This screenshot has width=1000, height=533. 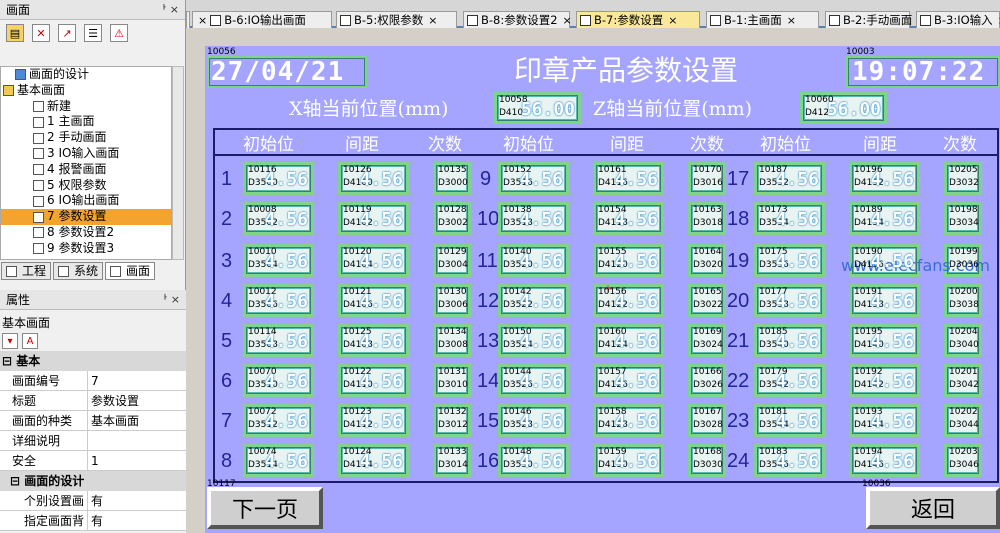 I want to click on param-input-field: 10150 D3524 4.56, so click(x=533, y=340).